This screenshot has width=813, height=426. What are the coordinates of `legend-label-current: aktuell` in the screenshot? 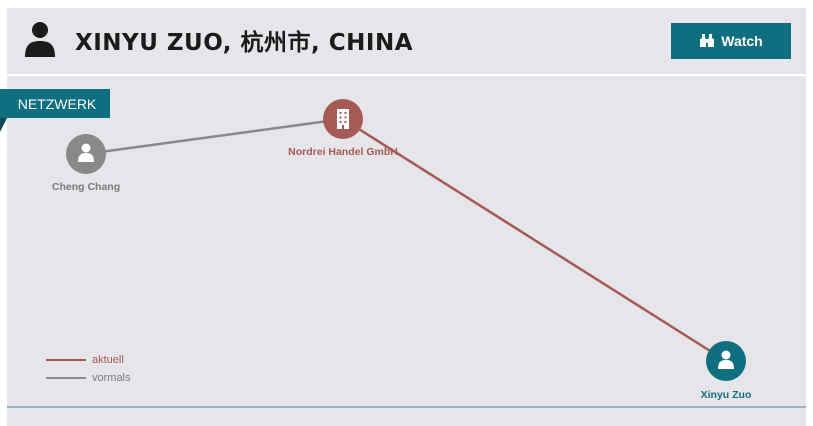 It's located at (108, 360).